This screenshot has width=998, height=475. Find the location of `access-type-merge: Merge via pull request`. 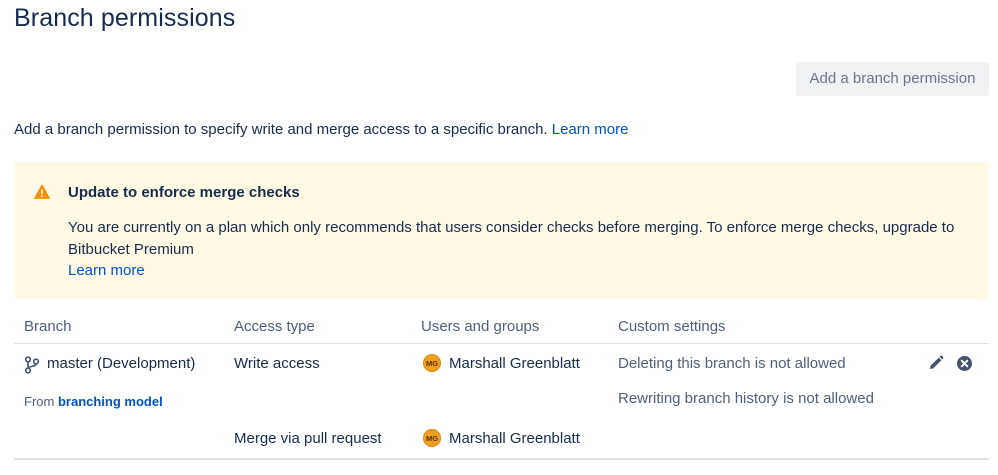

access-type-merge: Merge via pull request is located at coordinates (308, 438).